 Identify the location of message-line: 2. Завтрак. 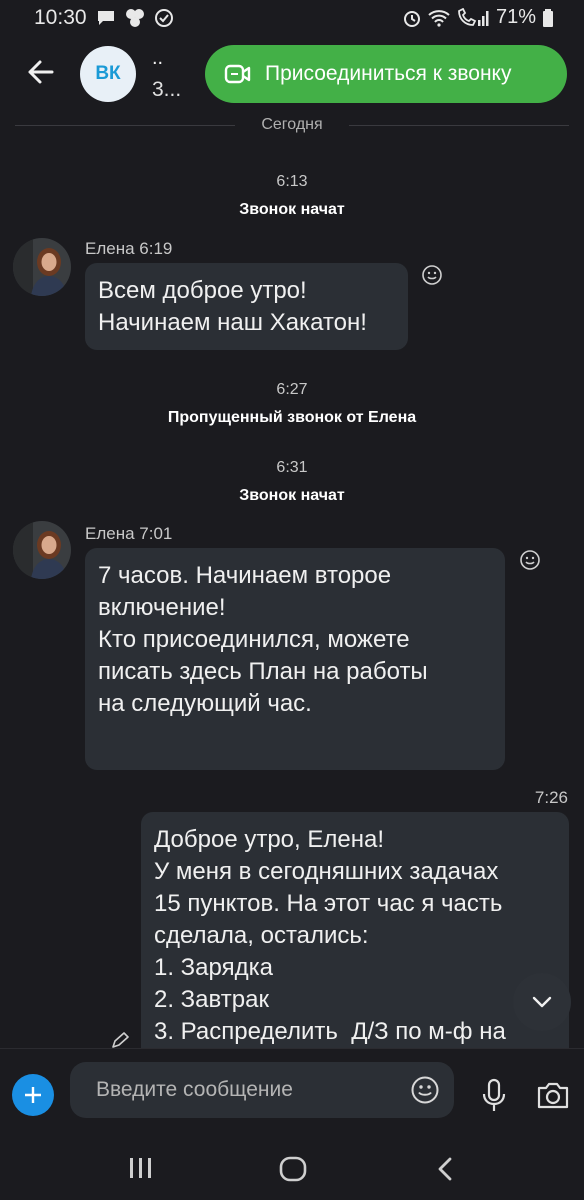
(211, 999).